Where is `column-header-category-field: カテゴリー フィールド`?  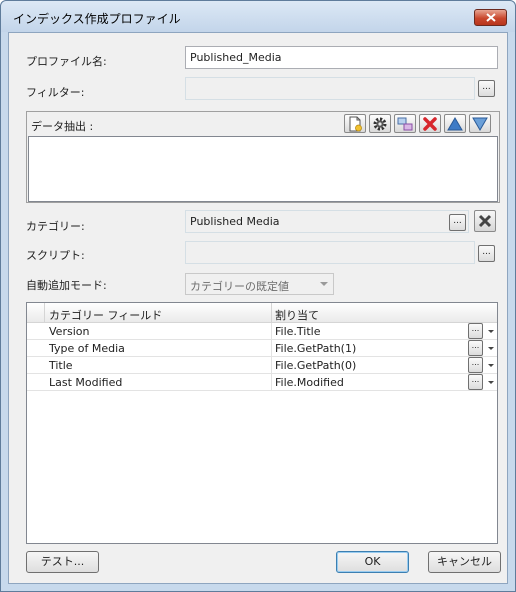 column-header-category-field: カテゴリー フィールド is located at coordinates (105, 315).